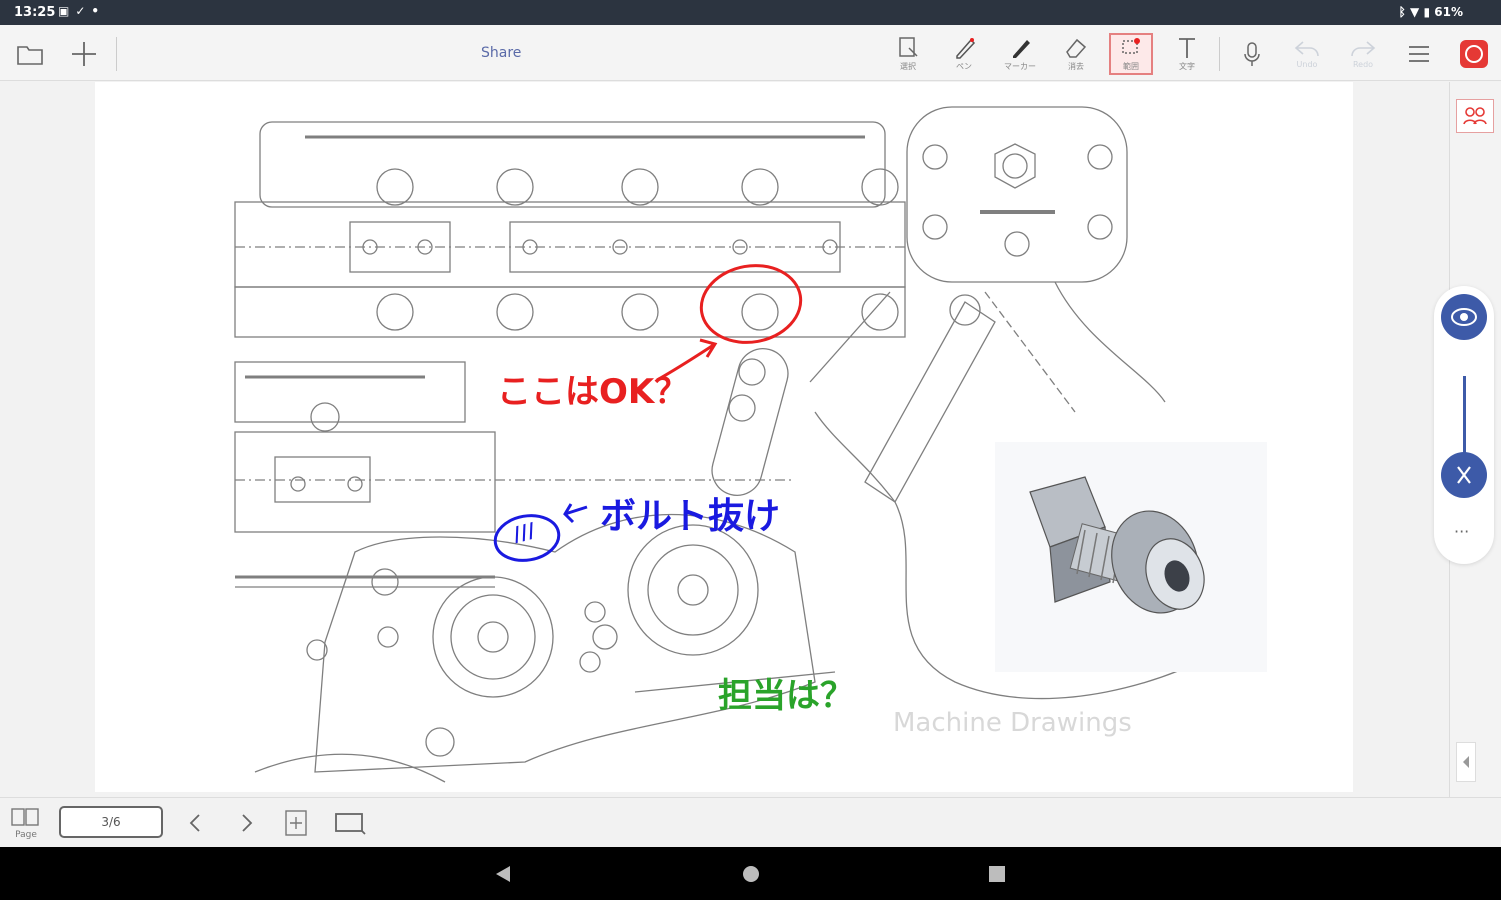 This screenshot has height=900, width=1501. I want to click on right-side-panel: ···, so click(1467, 440).